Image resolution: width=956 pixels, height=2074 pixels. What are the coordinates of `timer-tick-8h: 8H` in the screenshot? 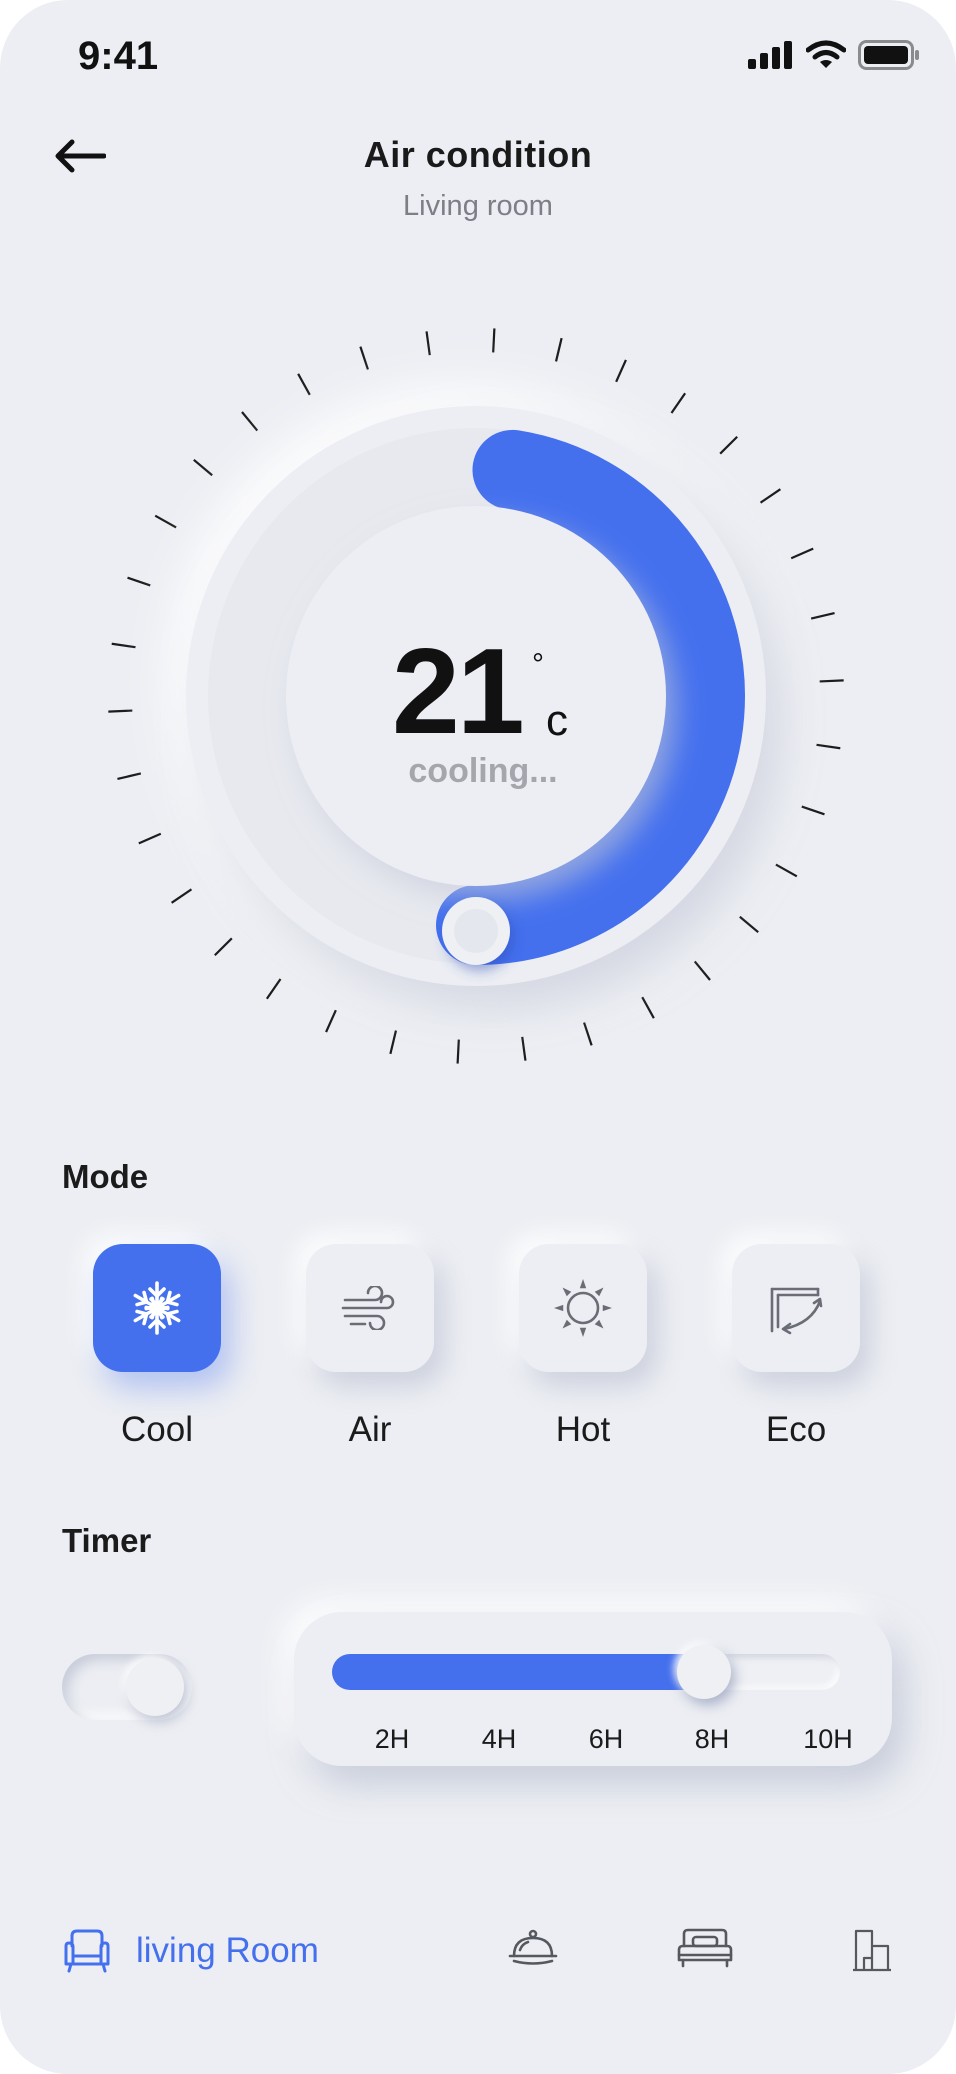 It's located at (712, 1739).